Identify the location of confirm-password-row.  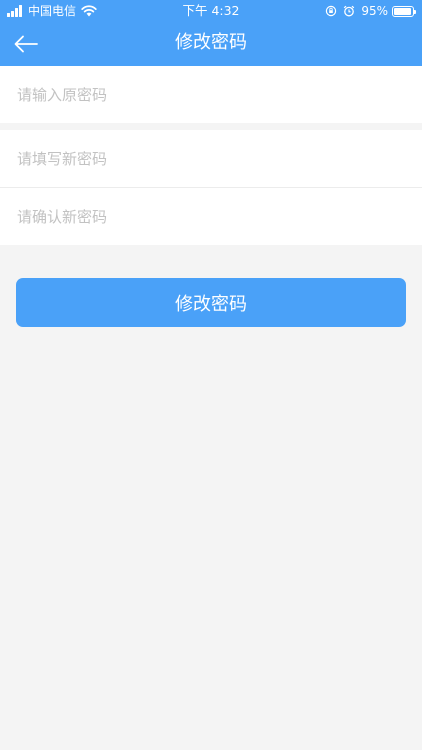
(211, 216).